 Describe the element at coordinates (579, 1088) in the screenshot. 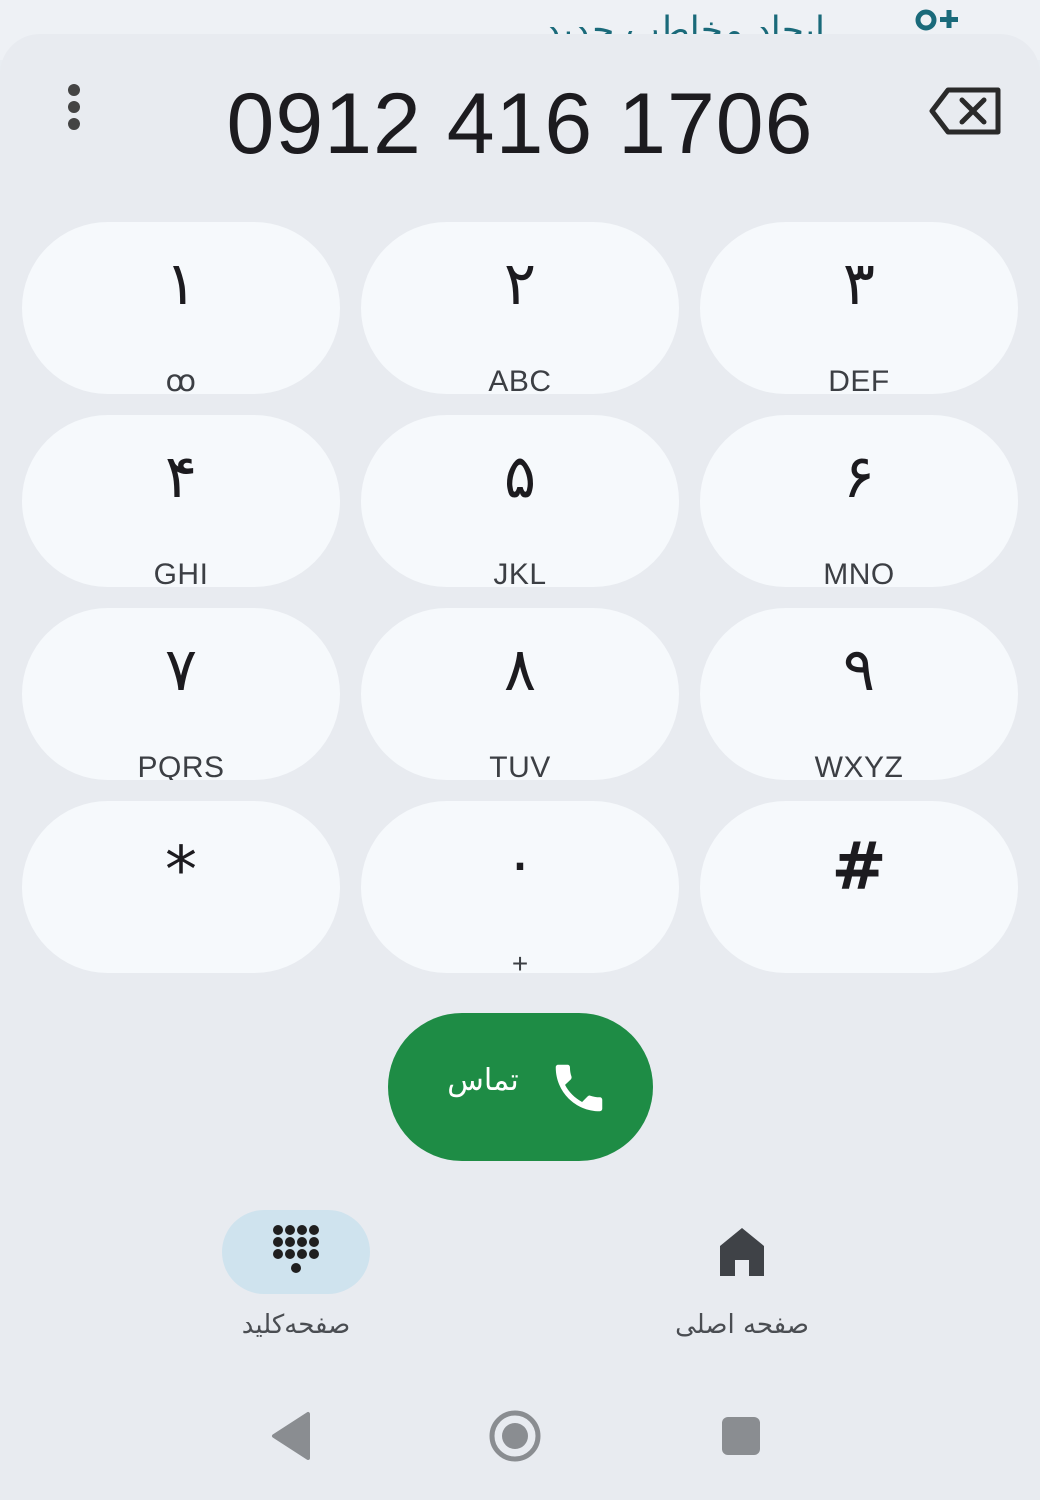

I see `phone-icon` at that location.